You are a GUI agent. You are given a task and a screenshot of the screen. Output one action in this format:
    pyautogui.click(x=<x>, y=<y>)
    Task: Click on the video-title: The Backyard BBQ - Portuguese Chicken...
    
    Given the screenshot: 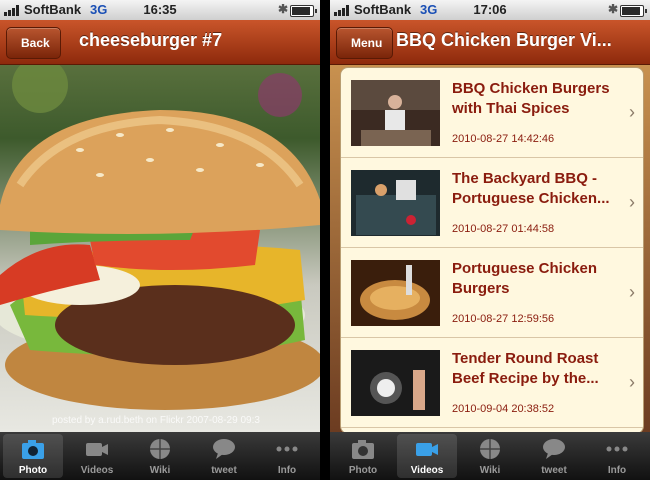 What is the action you would take?
    pyautogui.click(x=531, y=188)
    